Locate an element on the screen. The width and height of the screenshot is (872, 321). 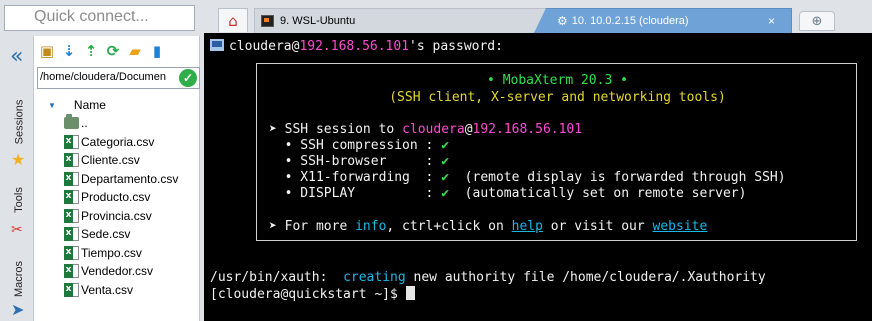
terminal-icon is located at coordinates (267, 21).